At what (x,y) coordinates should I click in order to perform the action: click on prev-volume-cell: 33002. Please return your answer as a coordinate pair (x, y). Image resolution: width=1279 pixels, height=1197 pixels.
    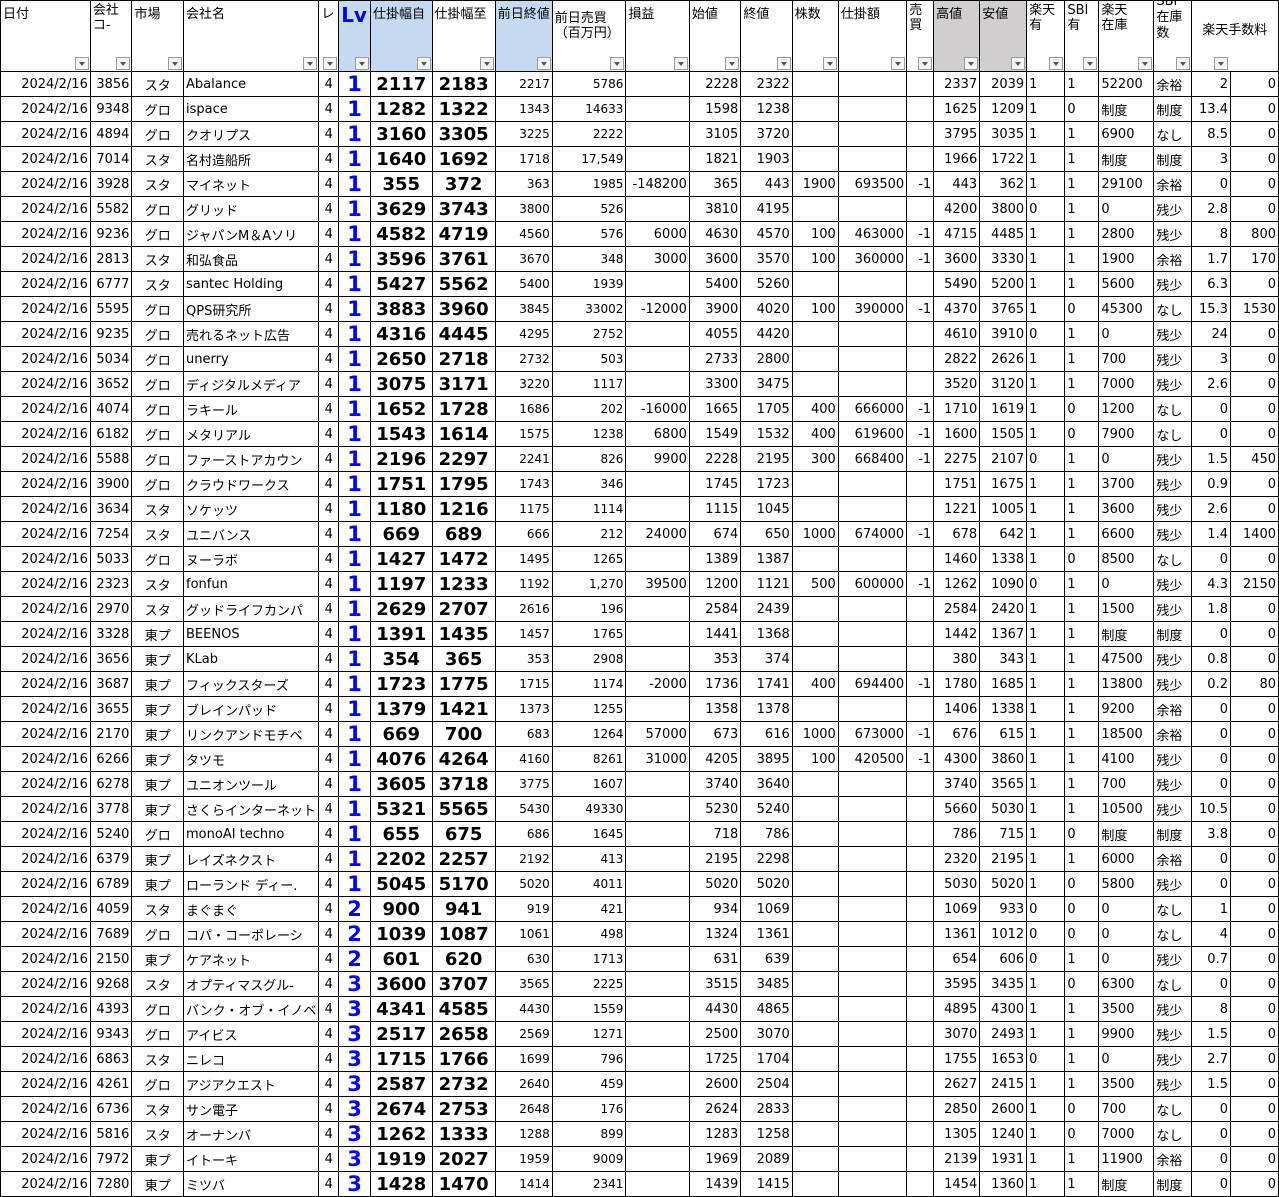
    Looking at the image, I should click on (589, 309).